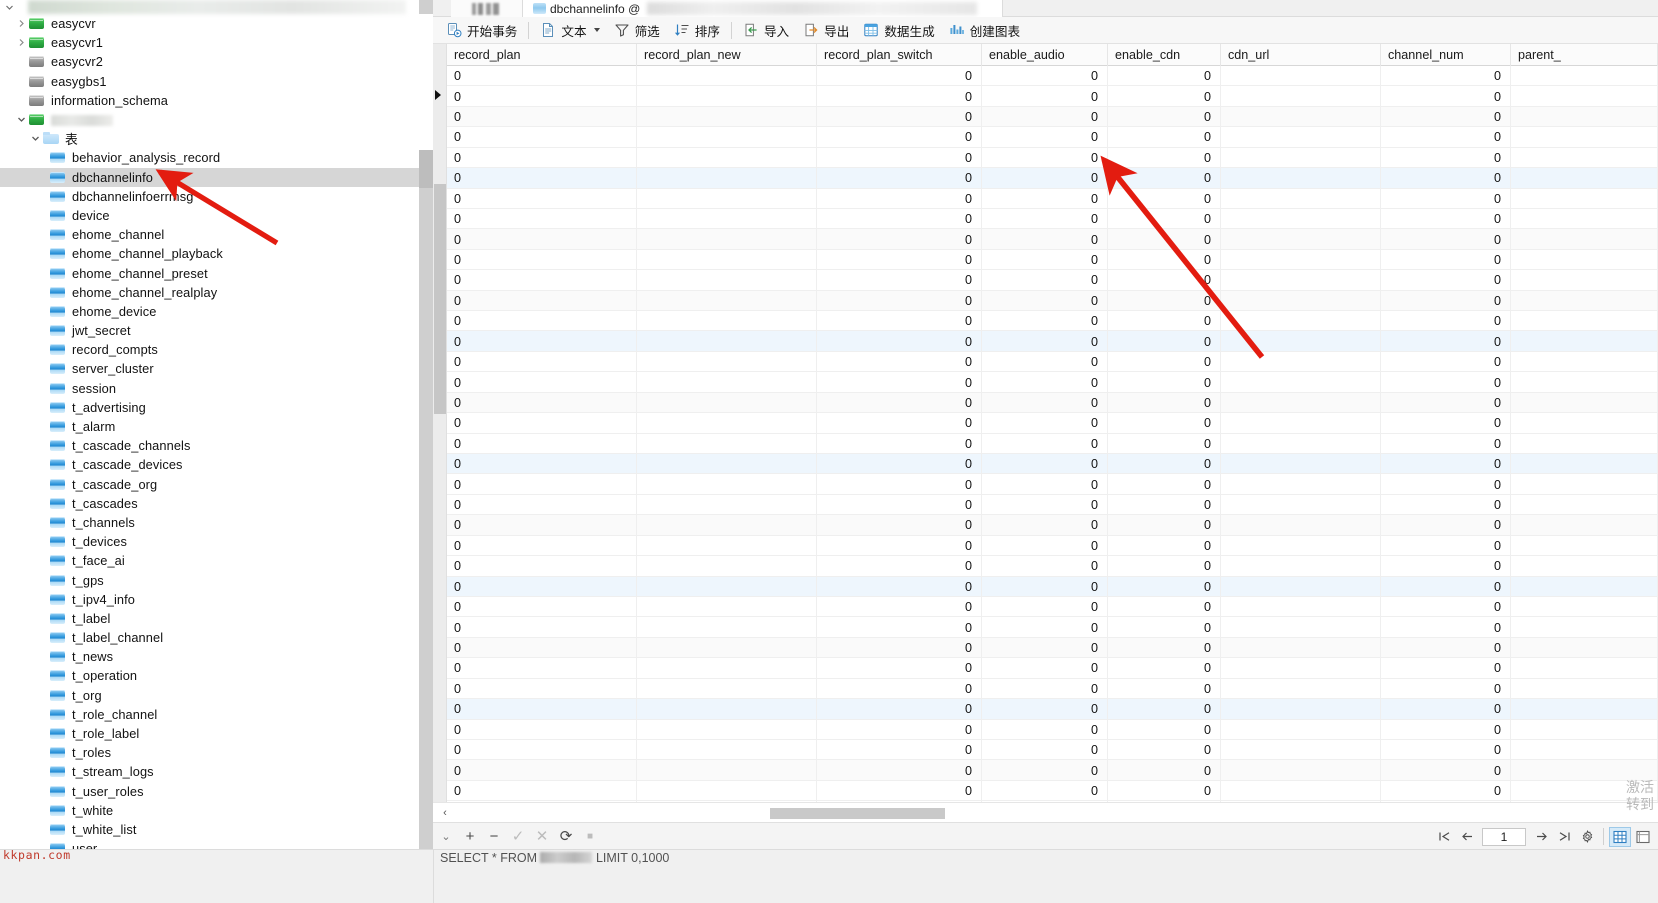 The width and height of the screenshot is (1658, 903). Describe the element at coordinates (1543, 836) in the screenshot. I see `pagination-controls: 1` at that location.